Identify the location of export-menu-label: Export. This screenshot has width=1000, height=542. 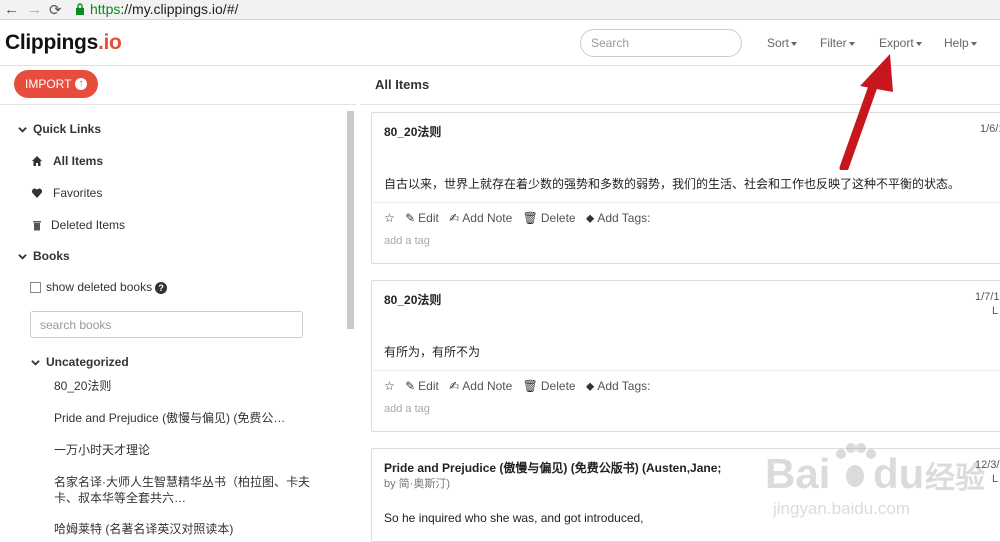
(896, 43).